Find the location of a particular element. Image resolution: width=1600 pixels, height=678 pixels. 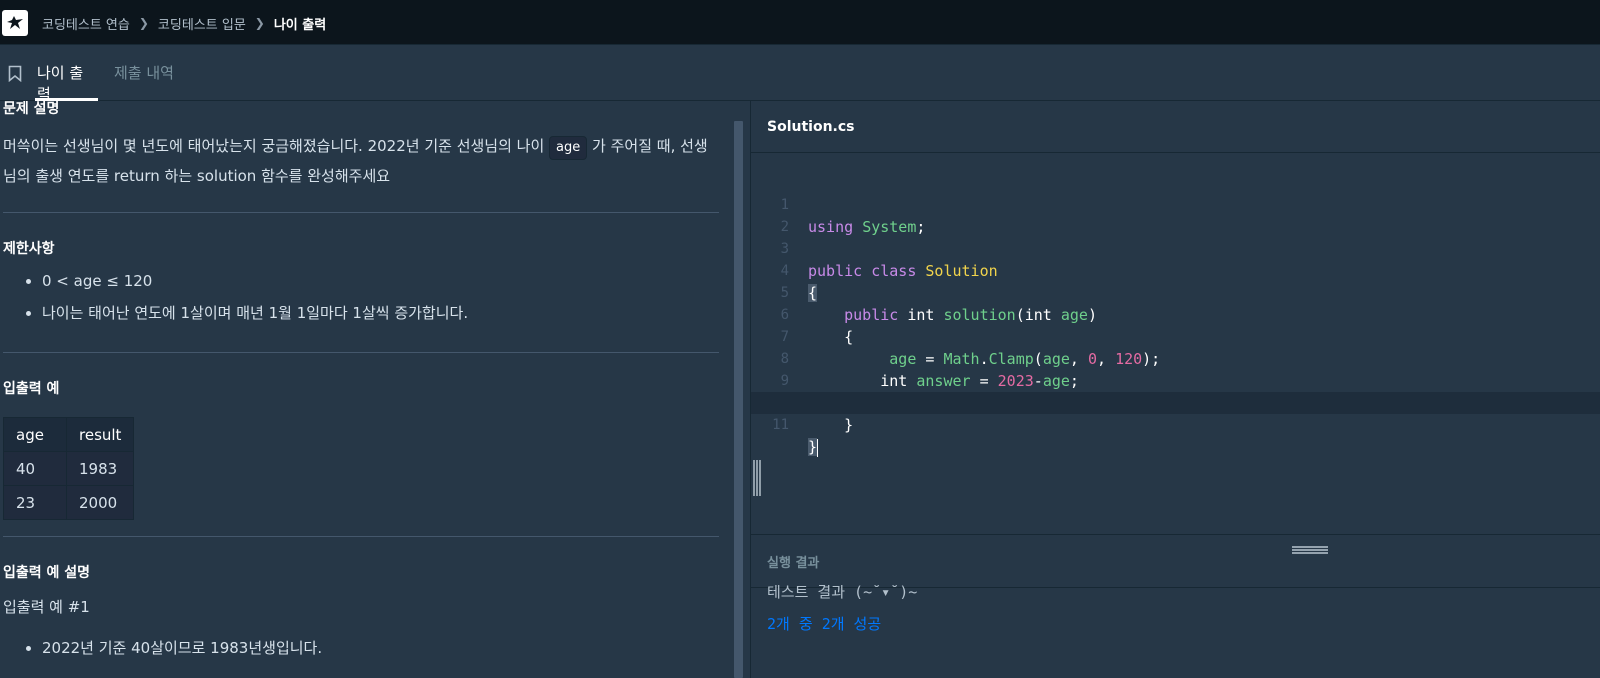

io-explain-title: 입출력 예 설명 is located at coordinates (47, 573).